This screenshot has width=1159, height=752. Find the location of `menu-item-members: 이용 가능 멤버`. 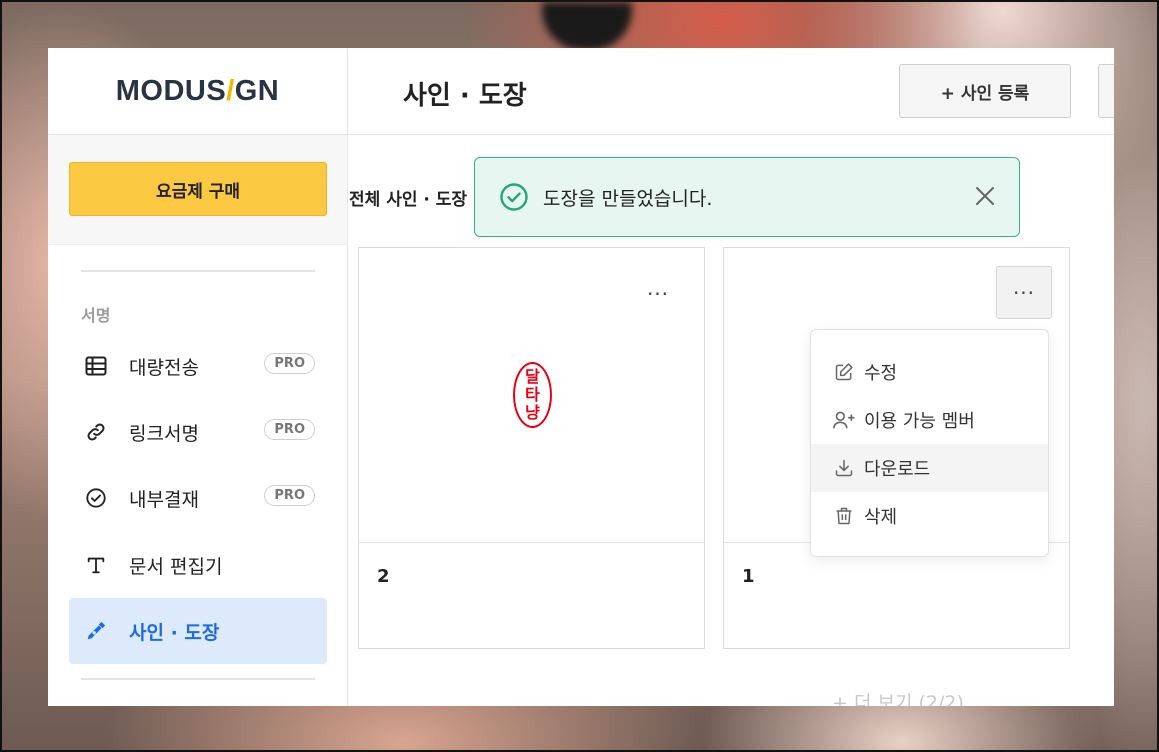

menu-item-members: 이용 가능 멤버 is located at coordinates (929, 420).